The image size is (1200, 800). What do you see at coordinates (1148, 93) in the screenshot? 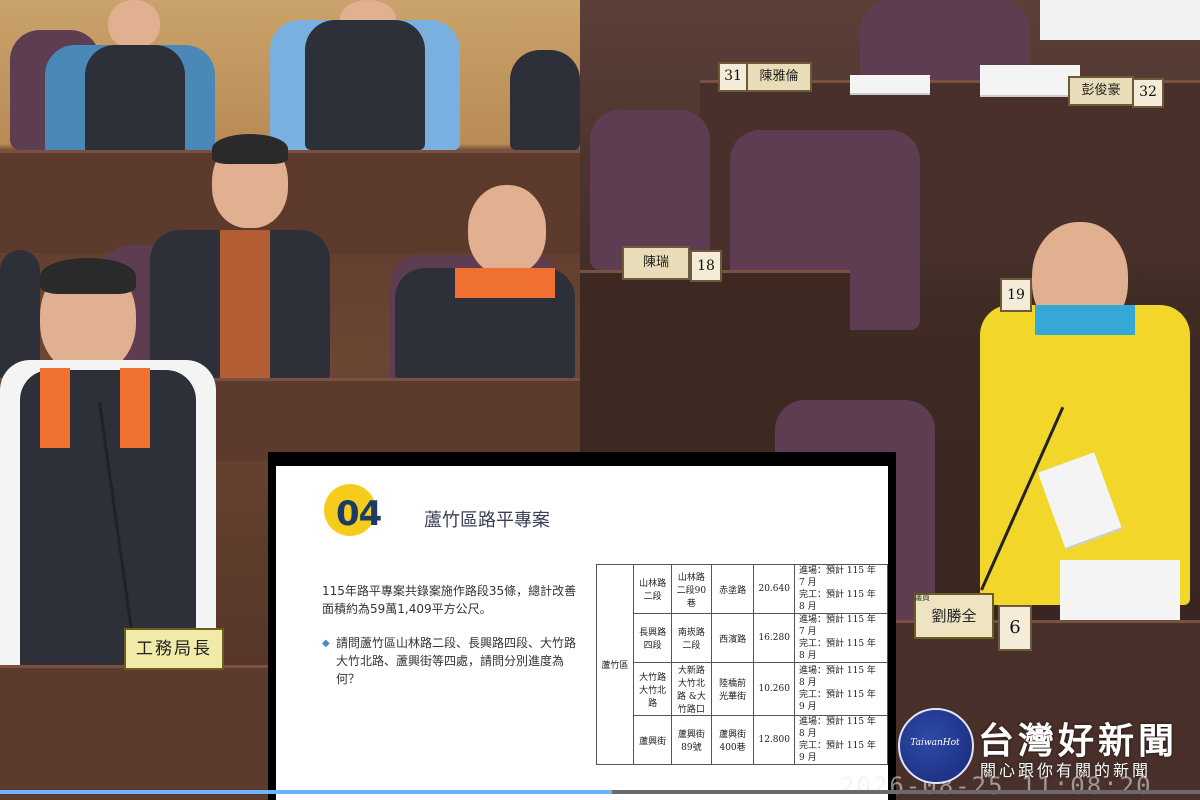
I see `seat-number: 32` at bounding box center [1148, 93].